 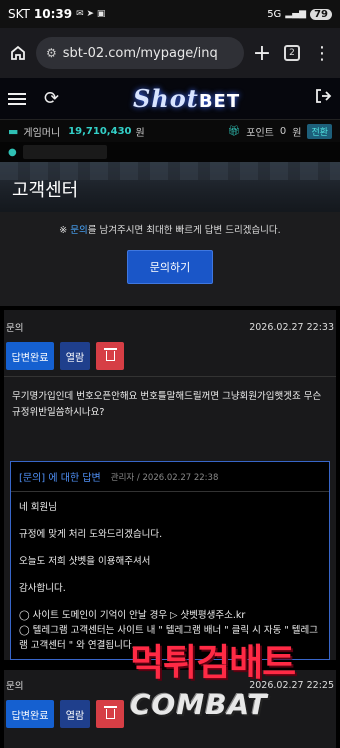 I want to click on wallet-icon: ▬, so click(x=13, y=131).